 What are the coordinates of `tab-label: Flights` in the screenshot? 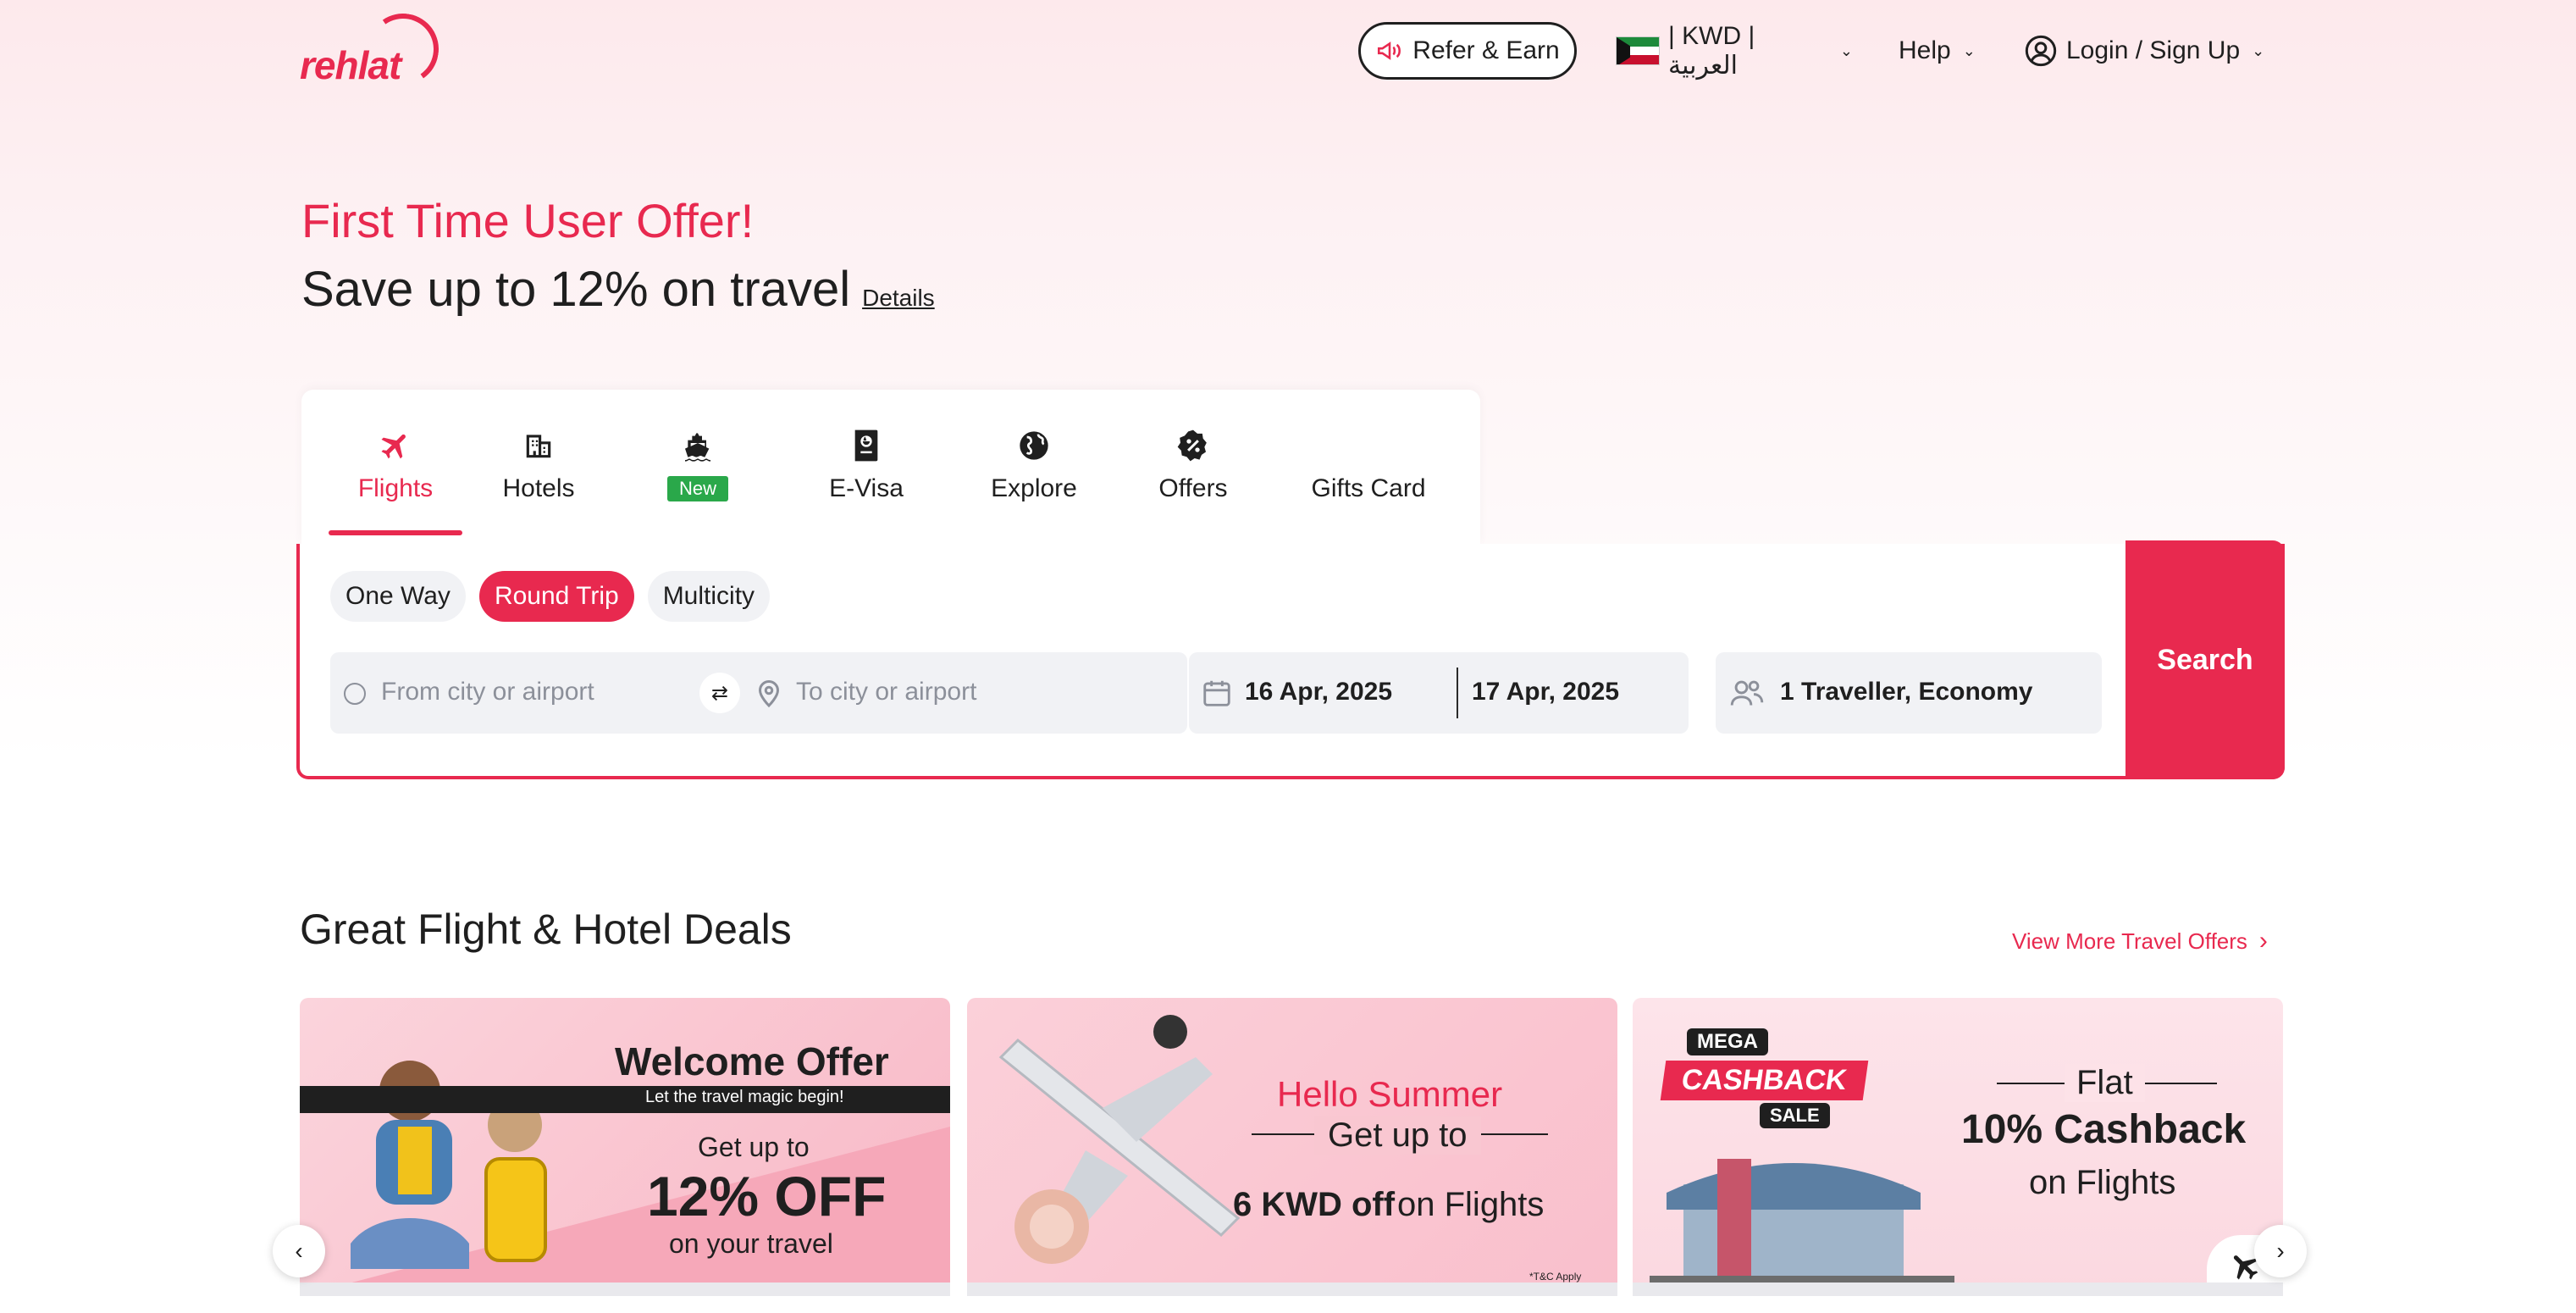 It's located at (396, 488).